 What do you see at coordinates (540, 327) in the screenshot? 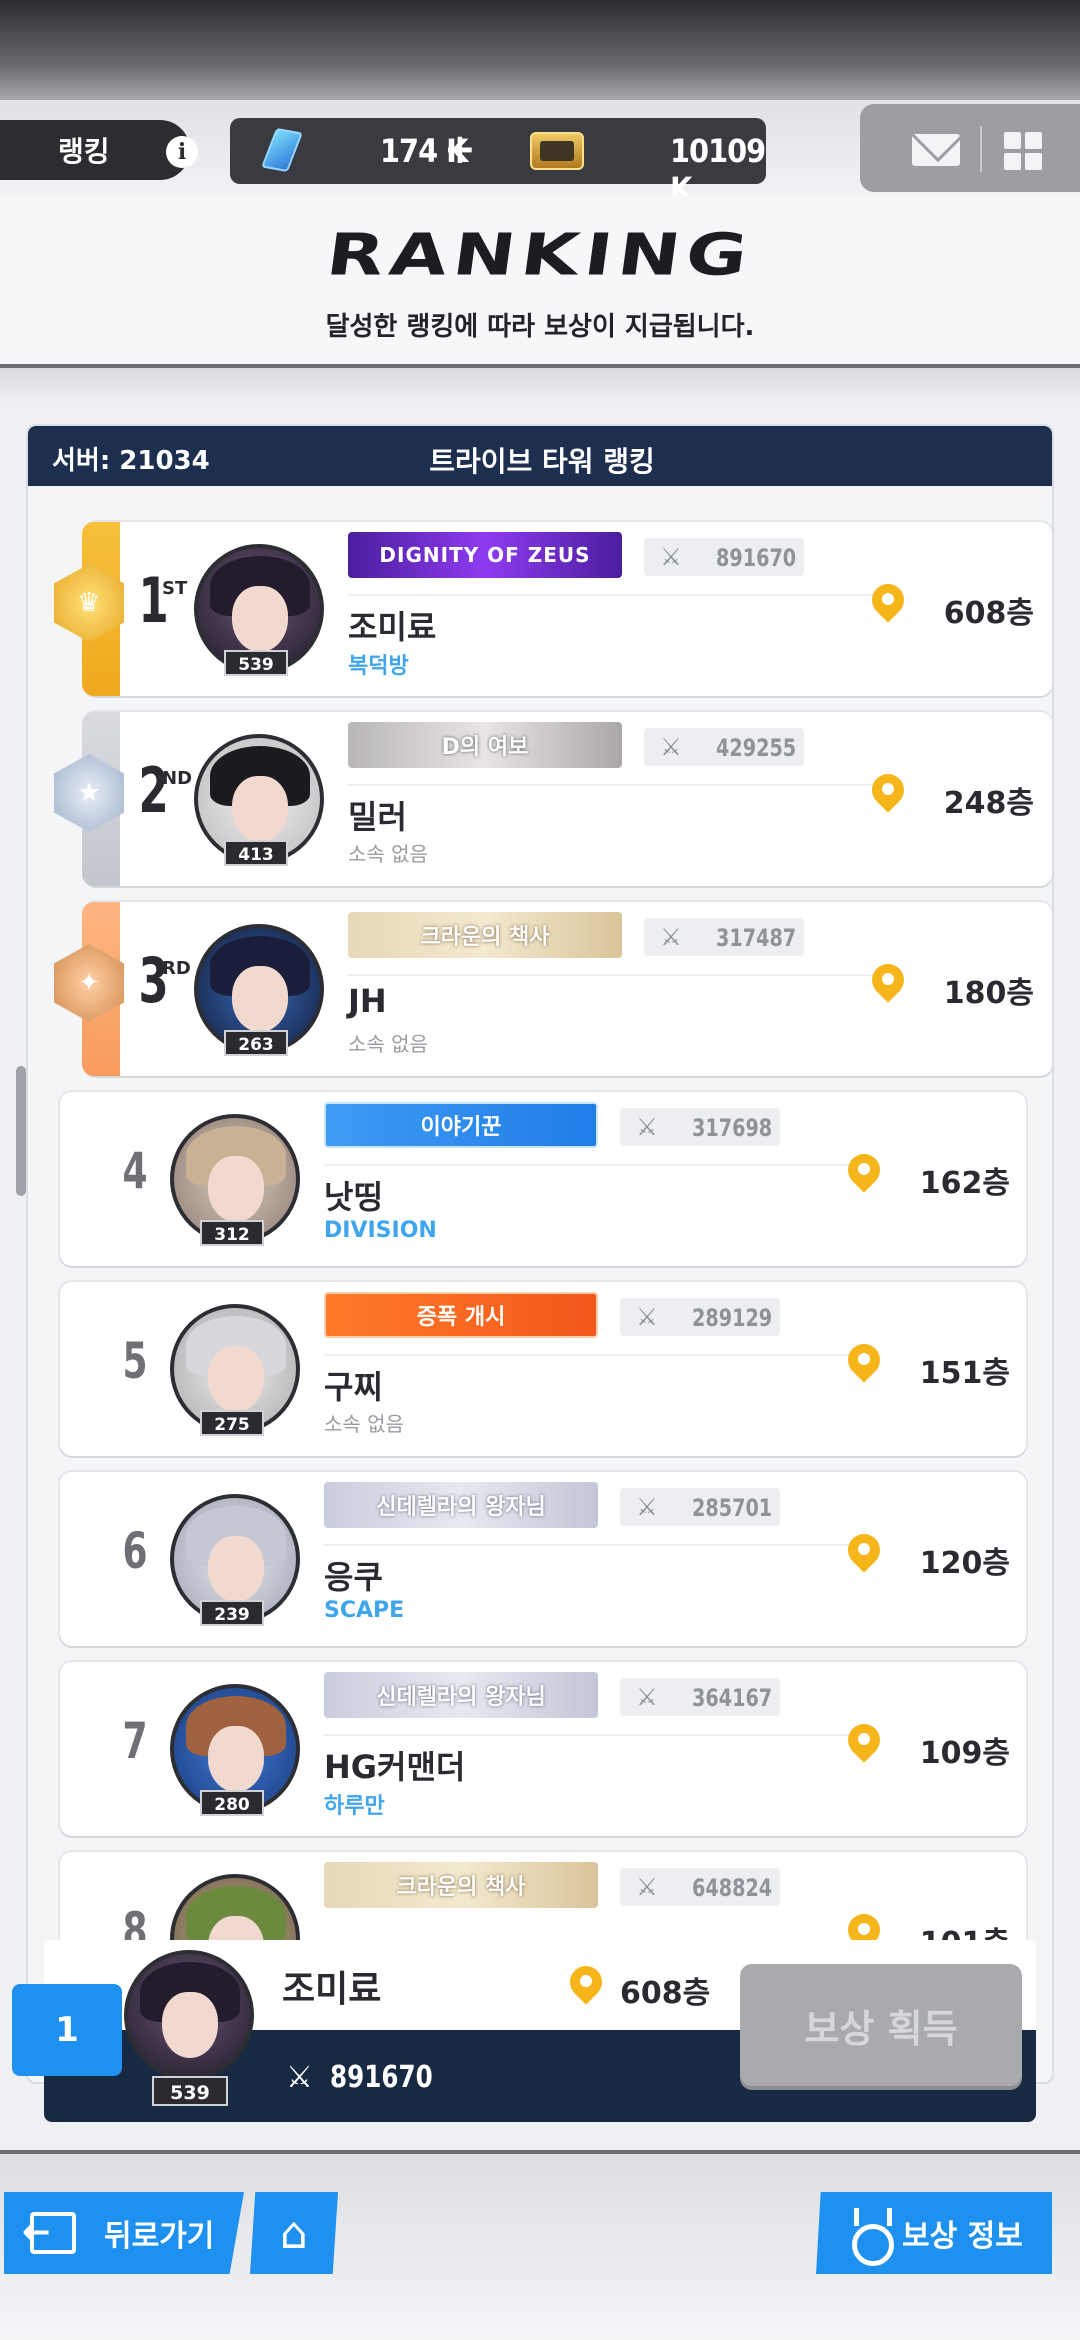
I see `ranking-subtitle: 달성한 랭킹에 따라 보상이 지급됩니다.` at bounding box center [540, 327].